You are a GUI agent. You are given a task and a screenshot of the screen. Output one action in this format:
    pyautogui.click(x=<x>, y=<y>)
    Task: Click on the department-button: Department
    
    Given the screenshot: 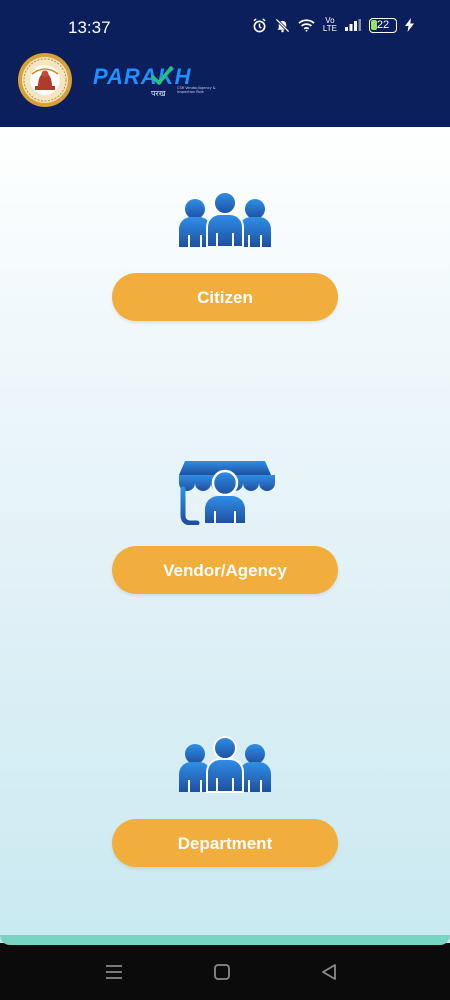 What is the action you would take?
    pyautogui.click(x=225, y=843)
    